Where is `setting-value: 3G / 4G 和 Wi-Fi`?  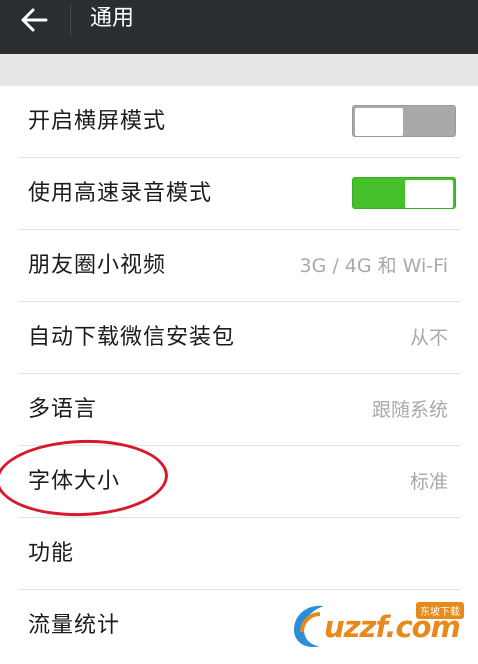
setting-value: 3G / 4G 和 Wi-Fi is located at coordinates (373, 266).